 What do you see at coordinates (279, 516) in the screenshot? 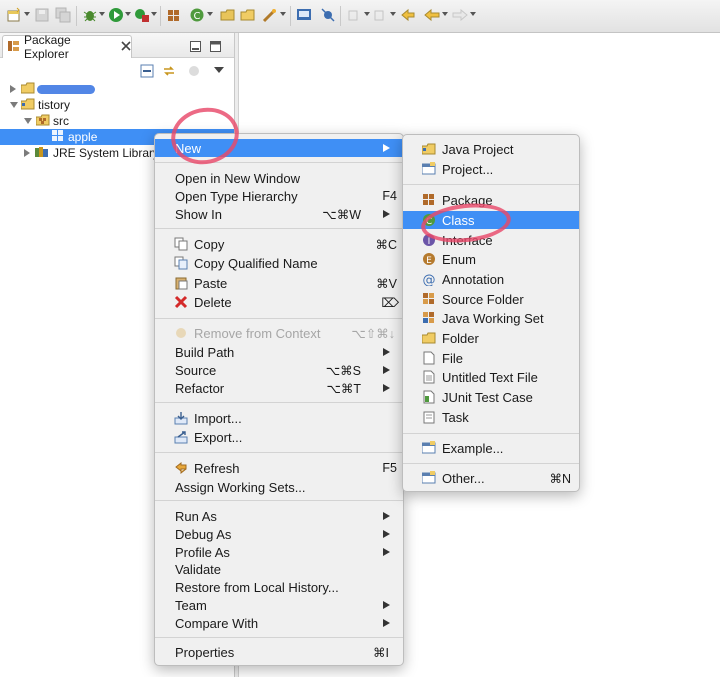
I see `menu-item-run-as: Run As` at bounding box center [279, 516].